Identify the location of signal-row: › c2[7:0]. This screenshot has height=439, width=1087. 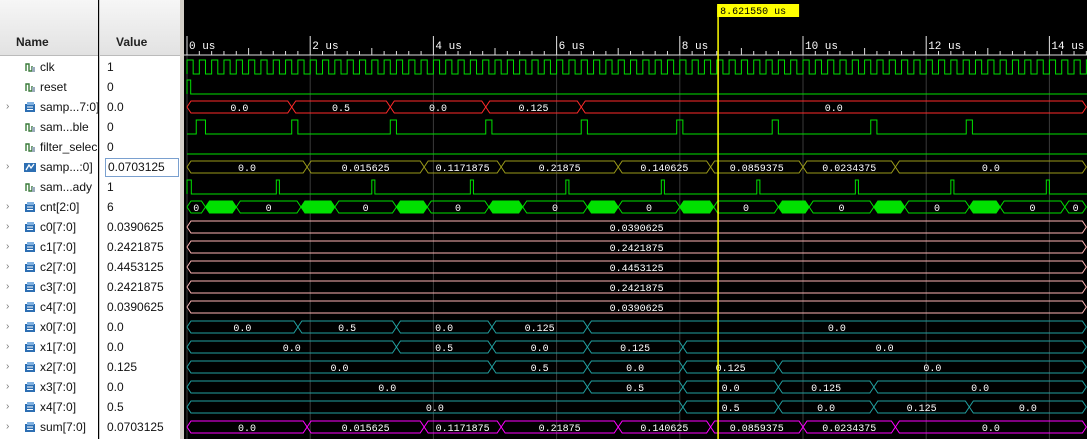
(49, 267).